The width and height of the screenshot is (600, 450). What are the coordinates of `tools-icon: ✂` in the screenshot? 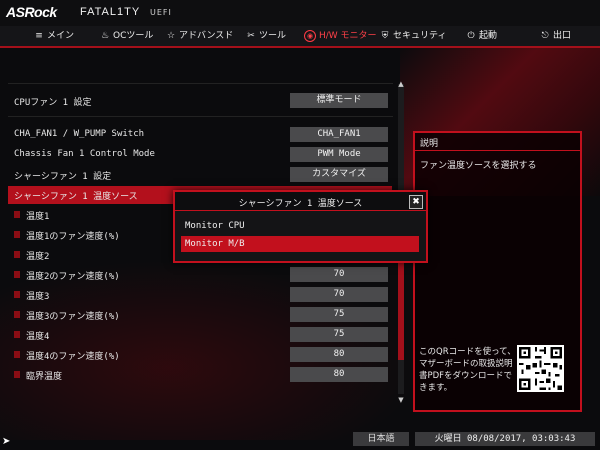 It's located at (251, 36).